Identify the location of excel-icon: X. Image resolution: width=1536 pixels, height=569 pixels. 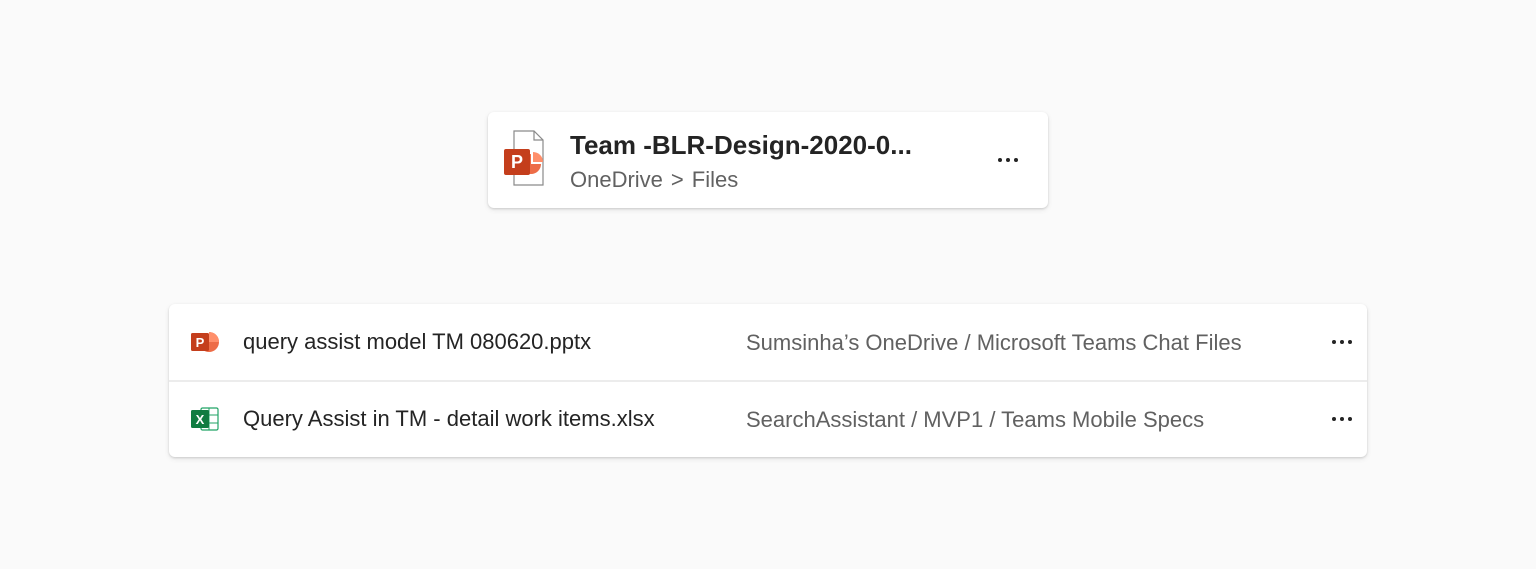
(205, 419).